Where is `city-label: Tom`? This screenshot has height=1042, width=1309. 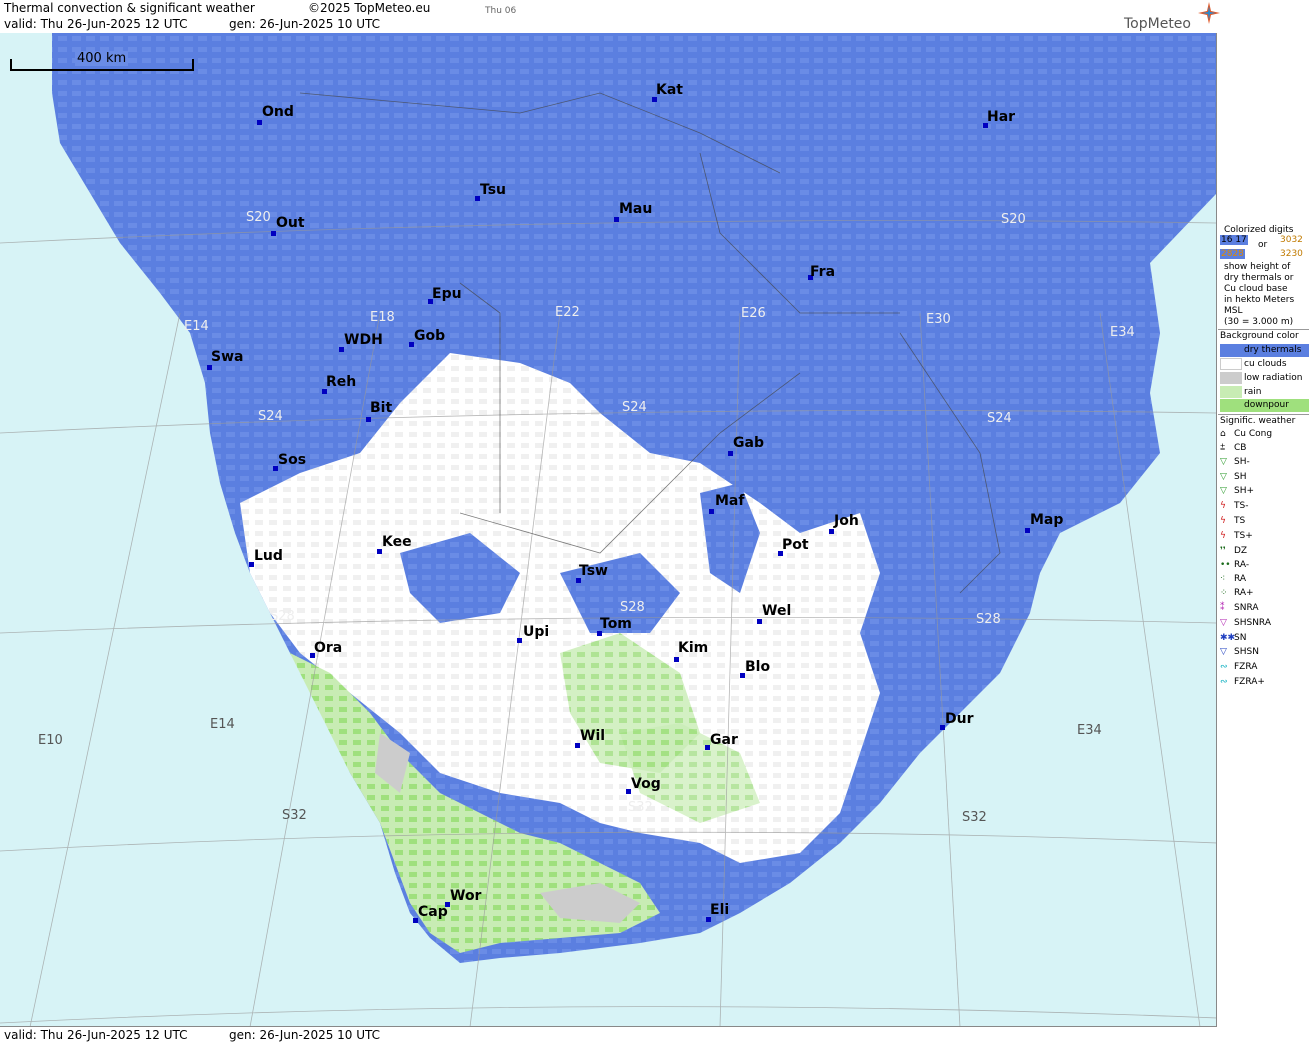 city-label: Tom is located at coordinates (616, 624).